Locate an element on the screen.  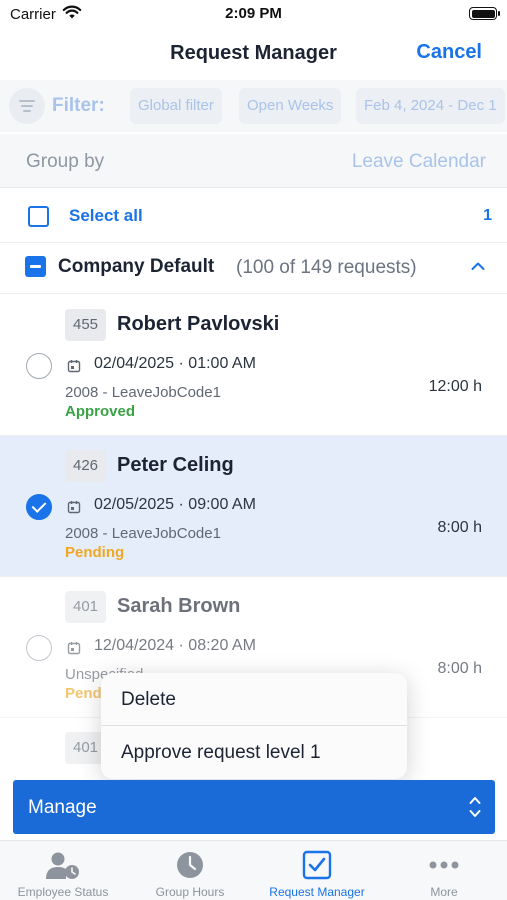
clock-time: 2:09 PM is located at coordinates (253, 13).